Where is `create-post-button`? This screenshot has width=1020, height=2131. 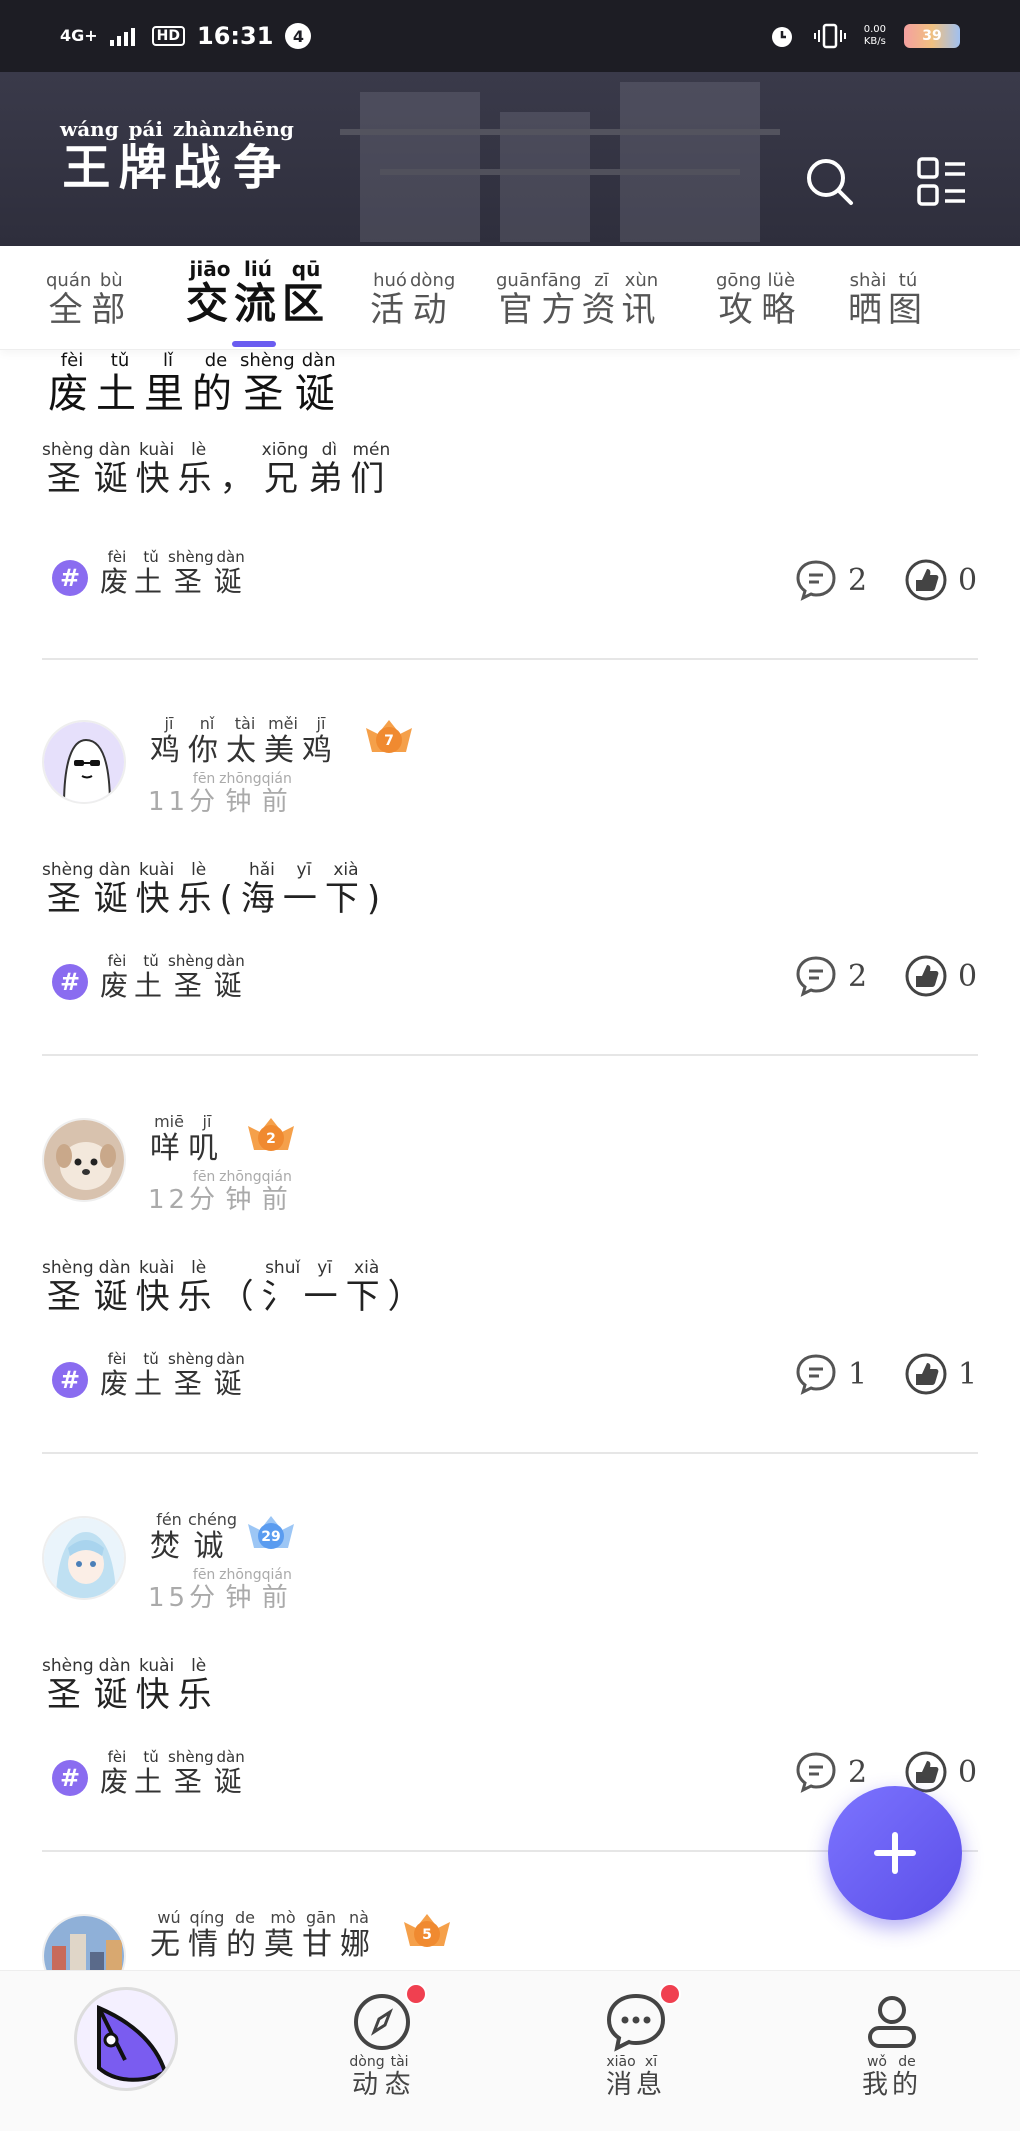
create-post-button is located at coordinates (895, 1853).